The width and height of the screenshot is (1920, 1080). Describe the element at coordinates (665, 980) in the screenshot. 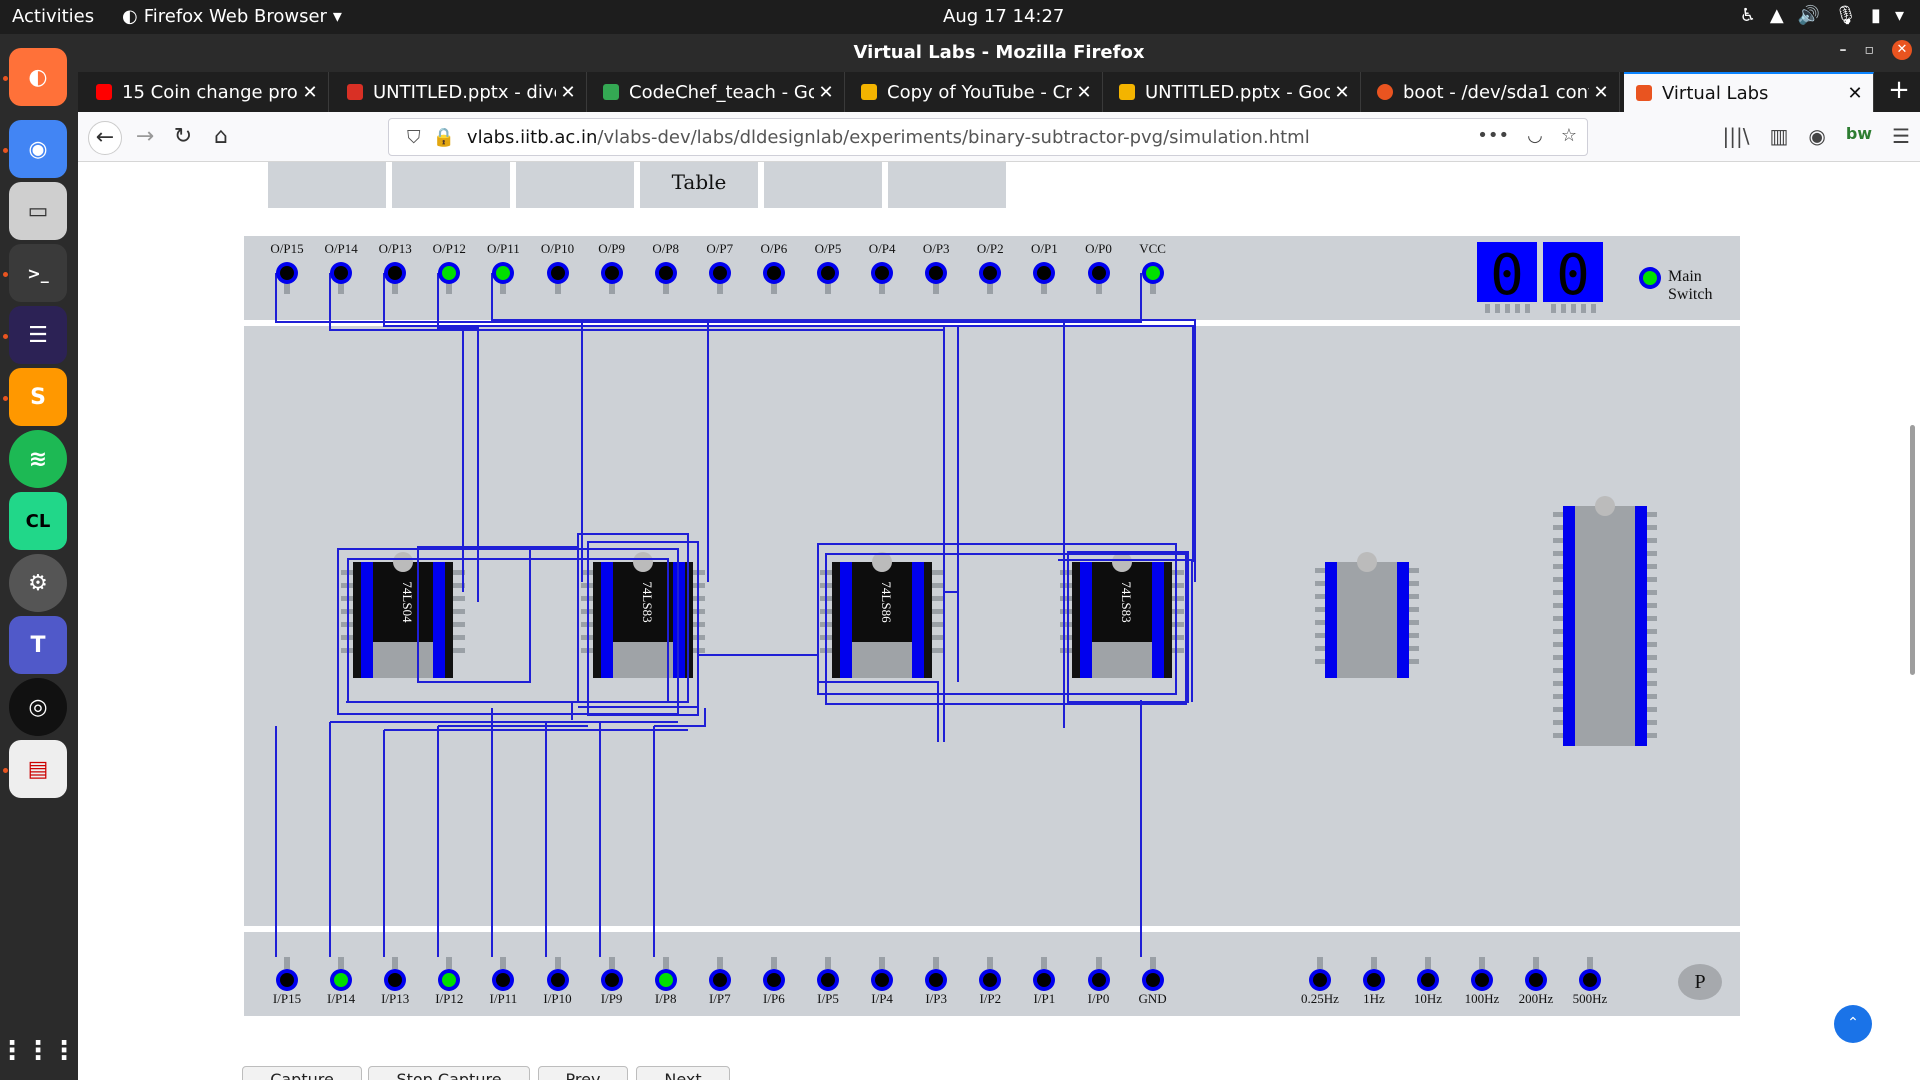

I see `input-pin-ip8` at that location.